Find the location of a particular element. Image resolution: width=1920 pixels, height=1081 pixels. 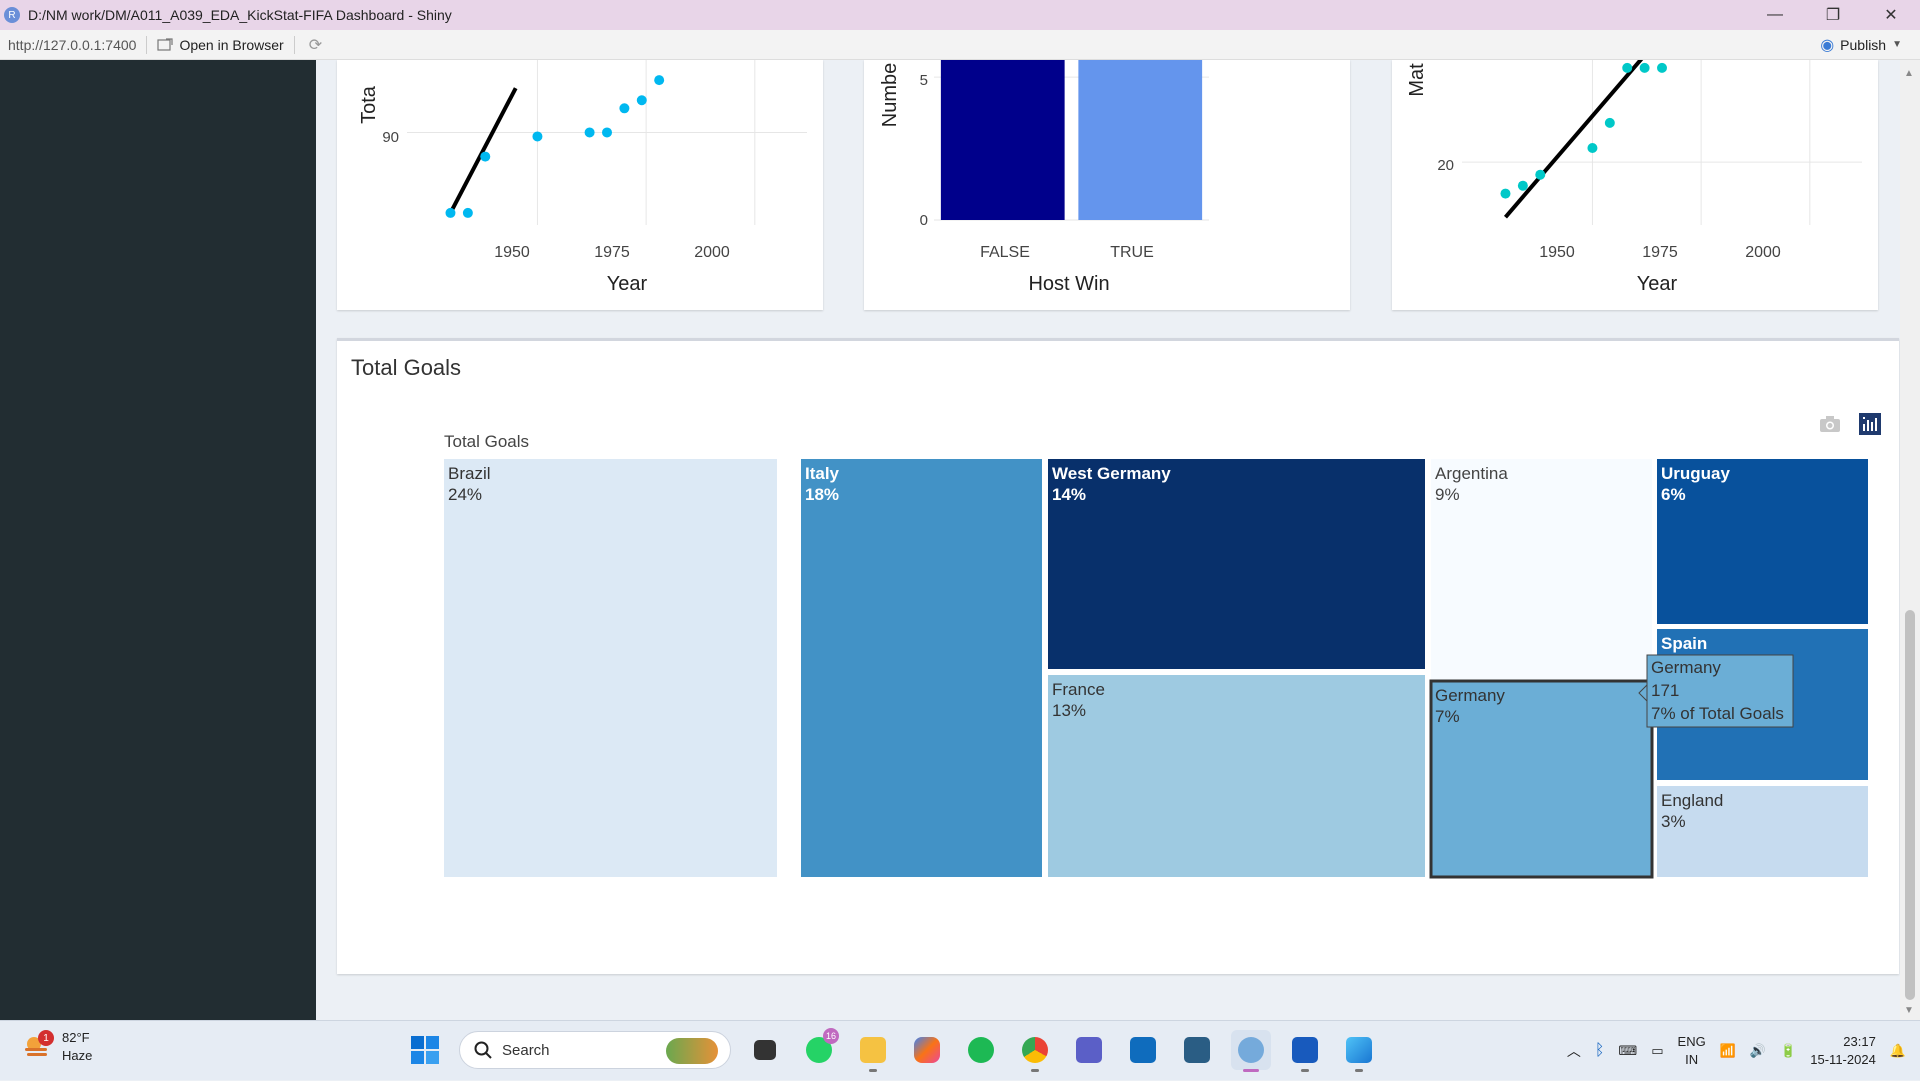

system-clock: 23:17 15-11-2024 is located at coordinates (1843, 1051).